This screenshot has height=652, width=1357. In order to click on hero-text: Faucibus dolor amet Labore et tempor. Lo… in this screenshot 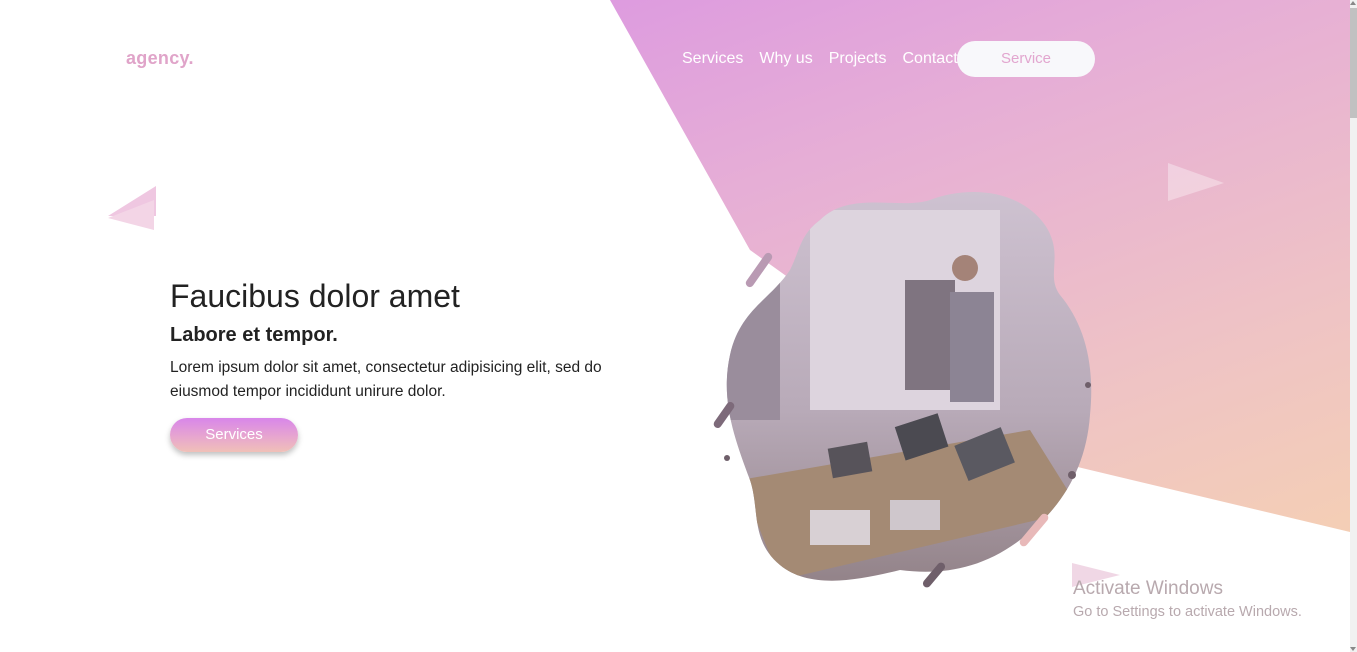, I will do `click(405, 340)`.